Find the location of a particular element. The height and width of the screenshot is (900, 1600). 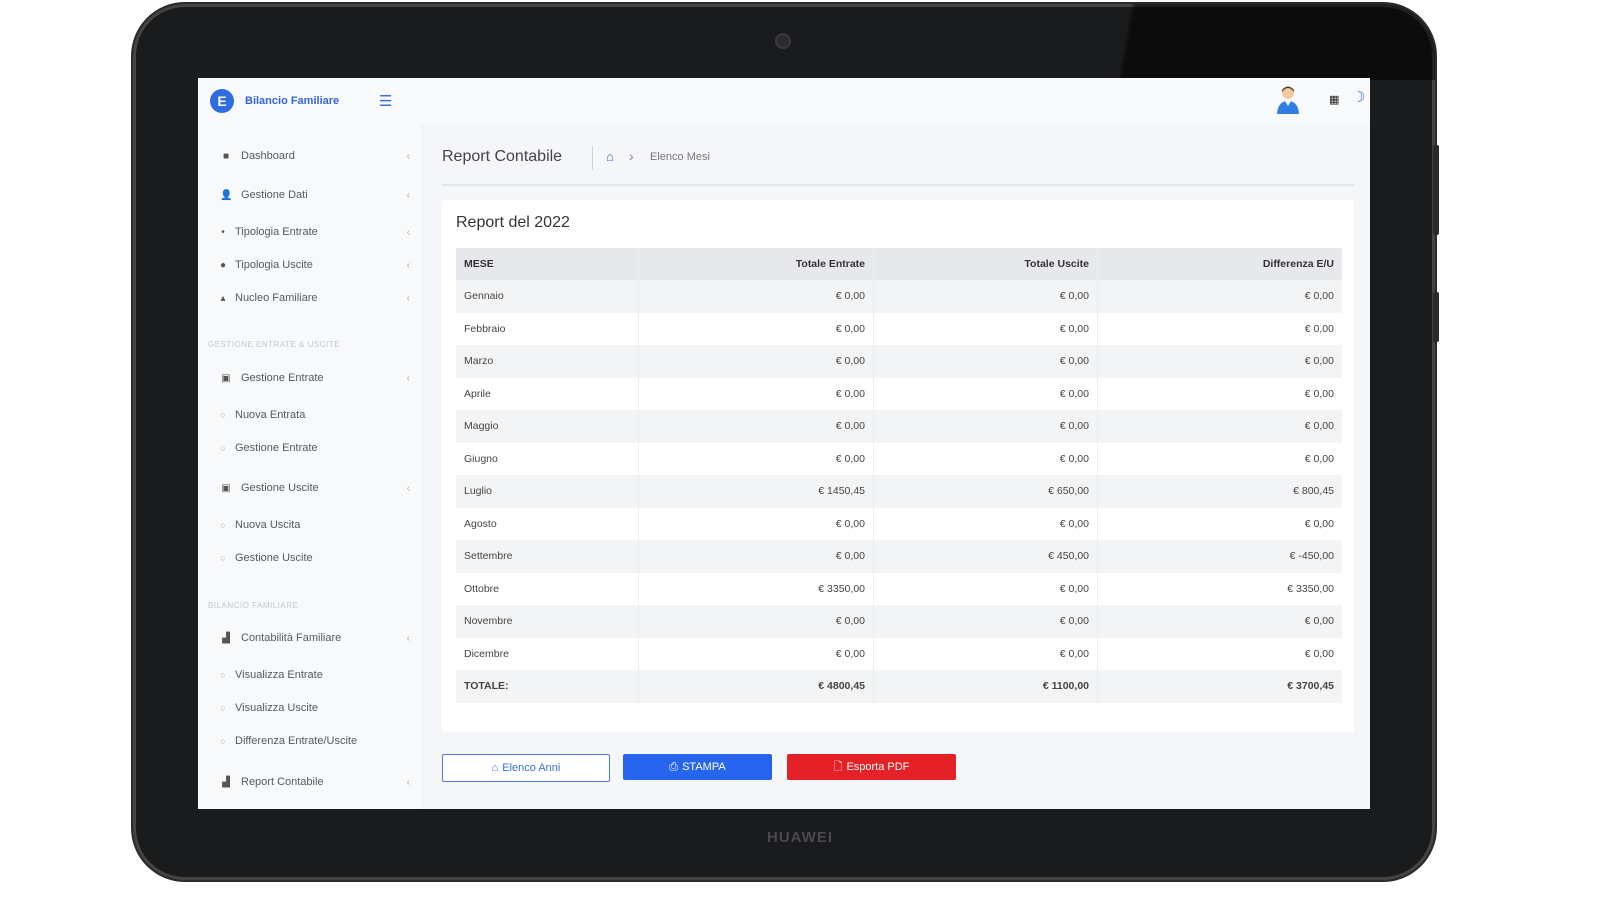

volume-button is located at coordinates (1436, 190).